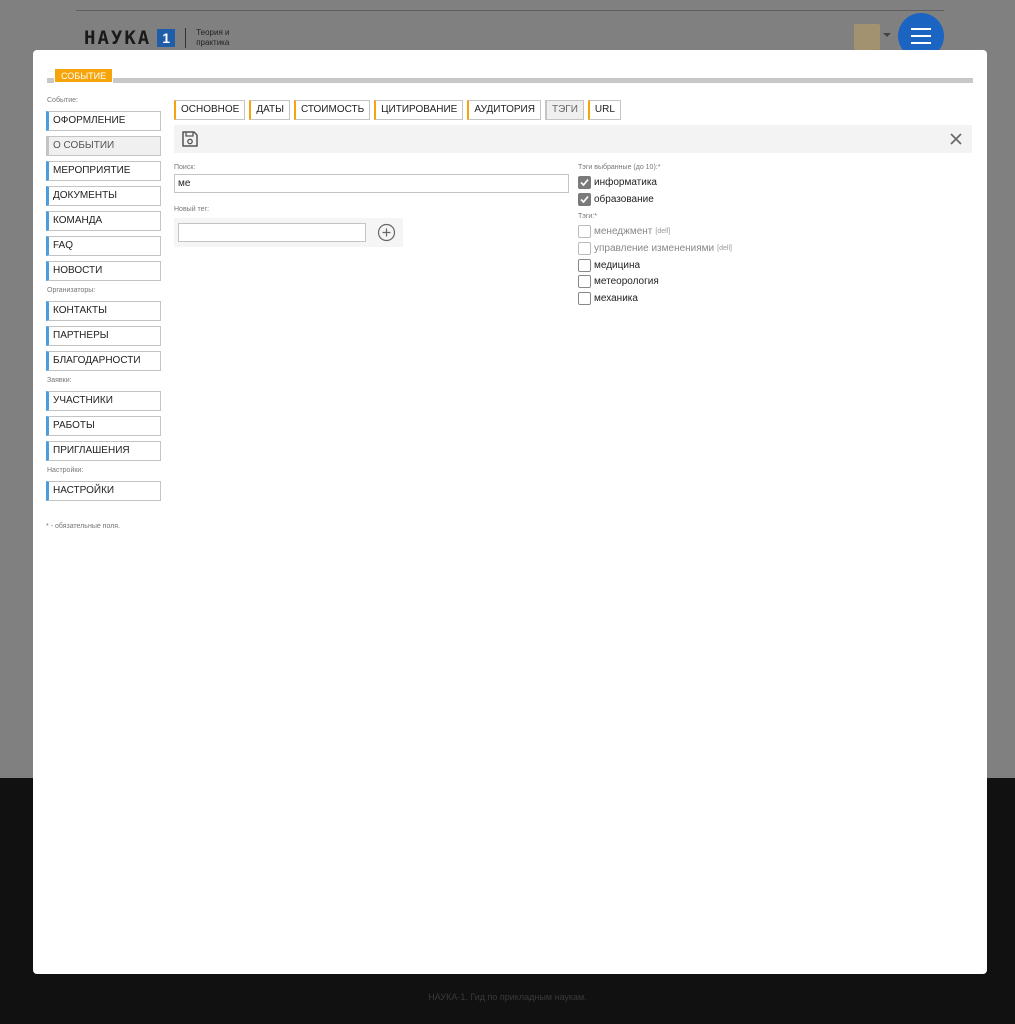 Image resolution: width=1015 pixels, height=1024 pixels. Describe the element at coordinates (419, 110) in the screenshot. I see `tab: ЦИТИРОВАНИЕ` at that location.